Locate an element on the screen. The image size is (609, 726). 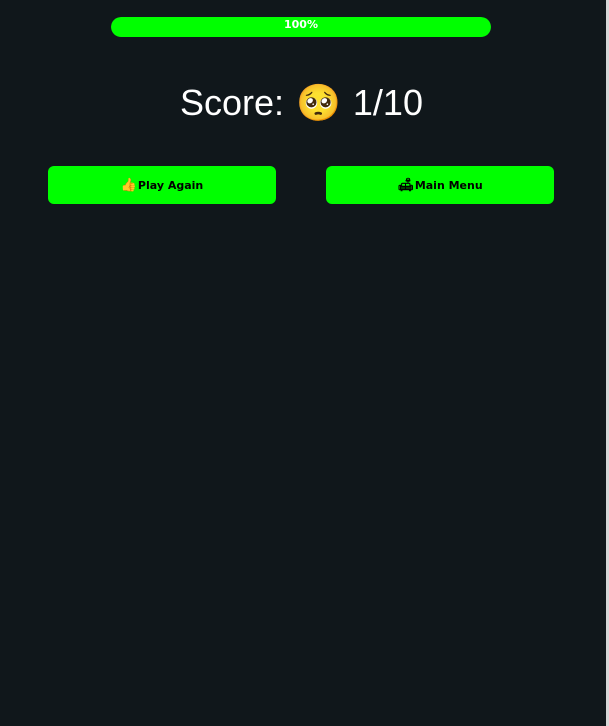
couch-icon: 🛋 is located at coordinates (405, 185).